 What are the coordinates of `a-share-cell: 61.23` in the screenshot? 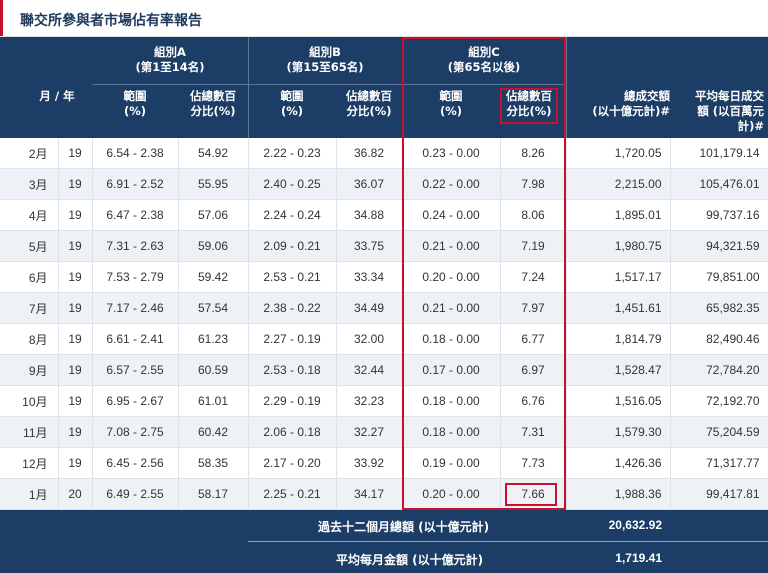 It's located at (213, 339).